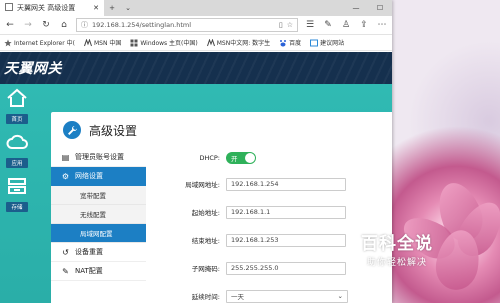  What do you see at coordinates (234, 159) in the screenshot?
I see `dhcp-toggle-label: 开` at bounding box center [234, 159].